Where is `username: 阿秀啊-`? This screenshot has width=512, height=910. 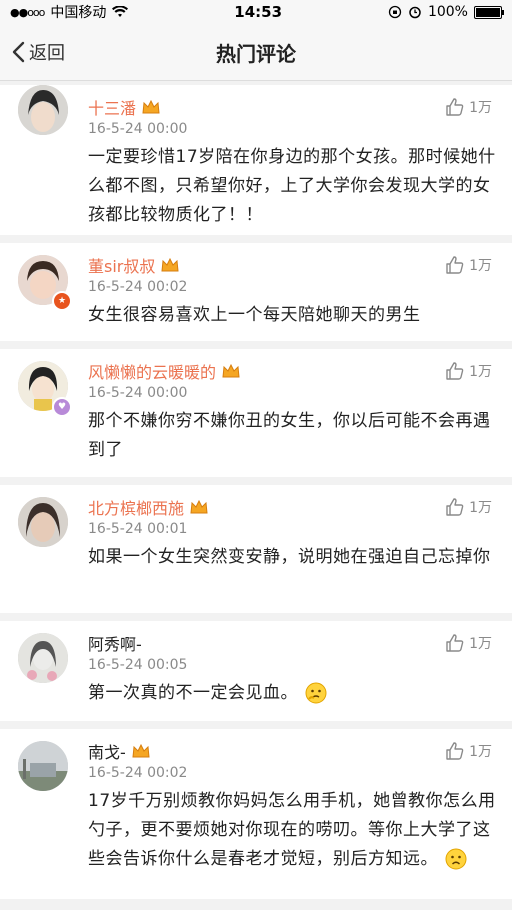
username: 阿秀啊- is located at coordinates (115, 643).